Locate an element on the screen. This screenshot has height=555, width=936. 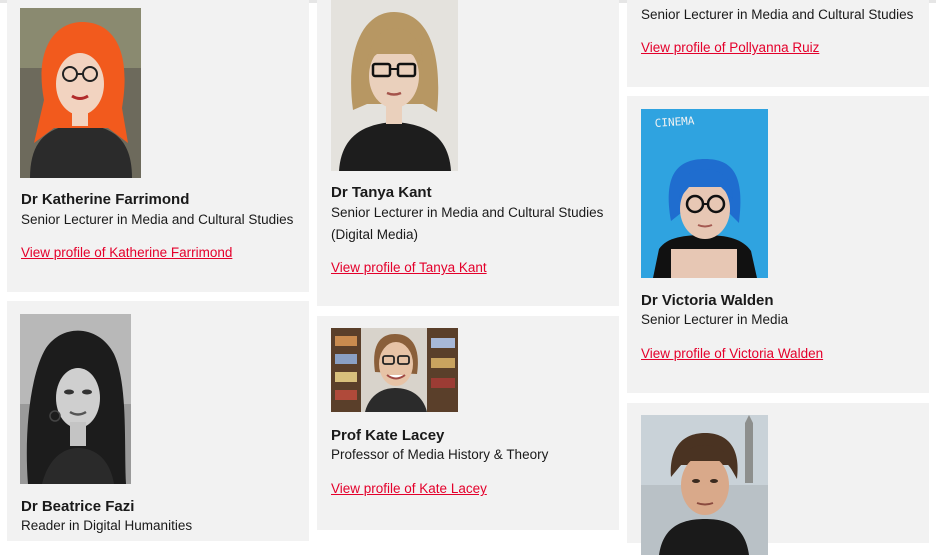
profile-role: Reader in Digital Humanities is located at coordinates (107, 525).